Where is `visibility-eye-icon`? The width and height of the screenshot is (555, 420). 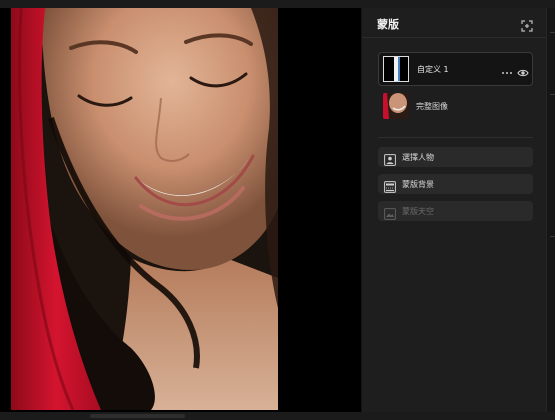
visibility-eye-icon is located at coordinates (523, 70).